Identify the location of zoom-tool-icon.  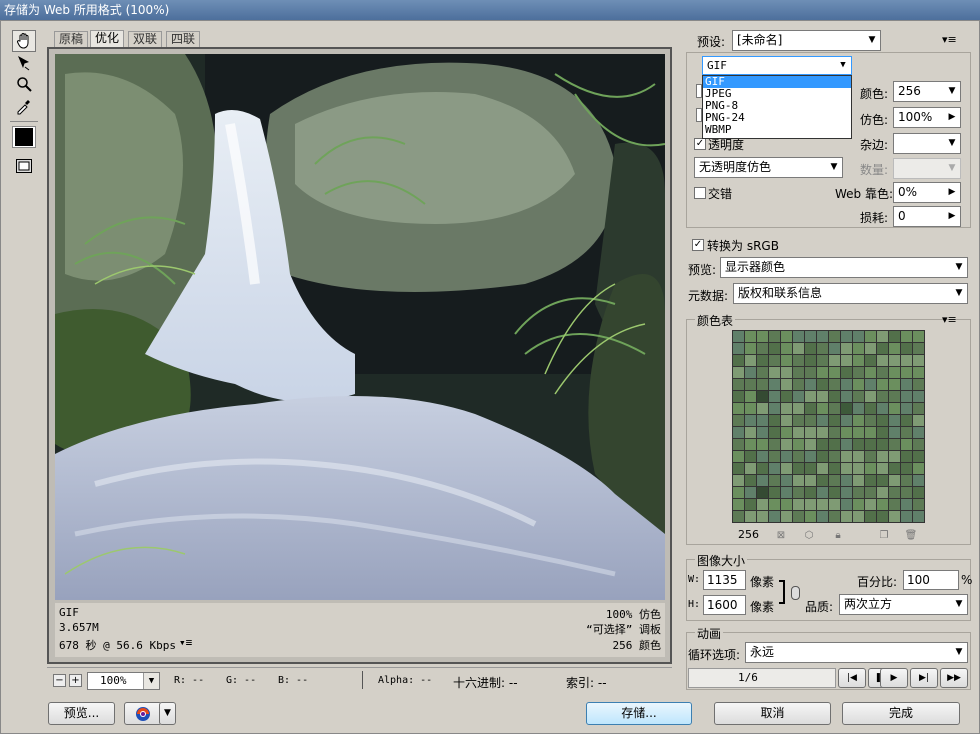
(24, 84).